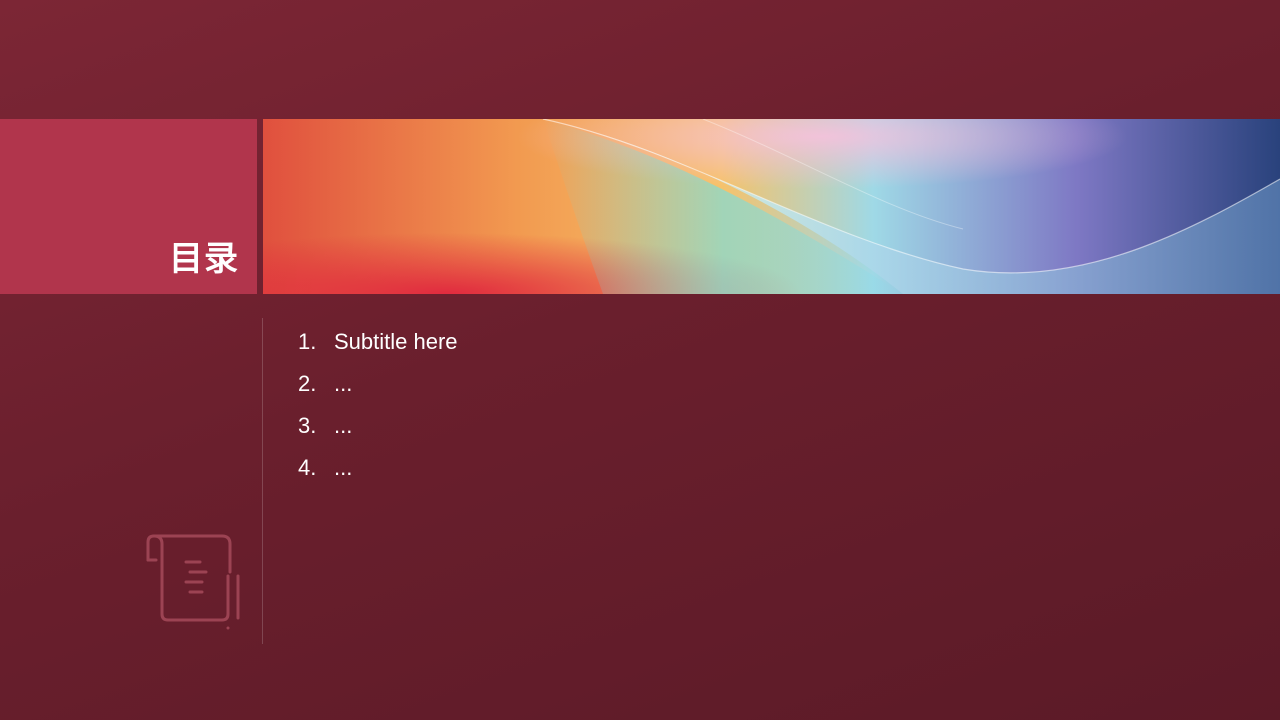 The image size is (1280, 720). I want to click on title-block: 目录, so click(128, 206).